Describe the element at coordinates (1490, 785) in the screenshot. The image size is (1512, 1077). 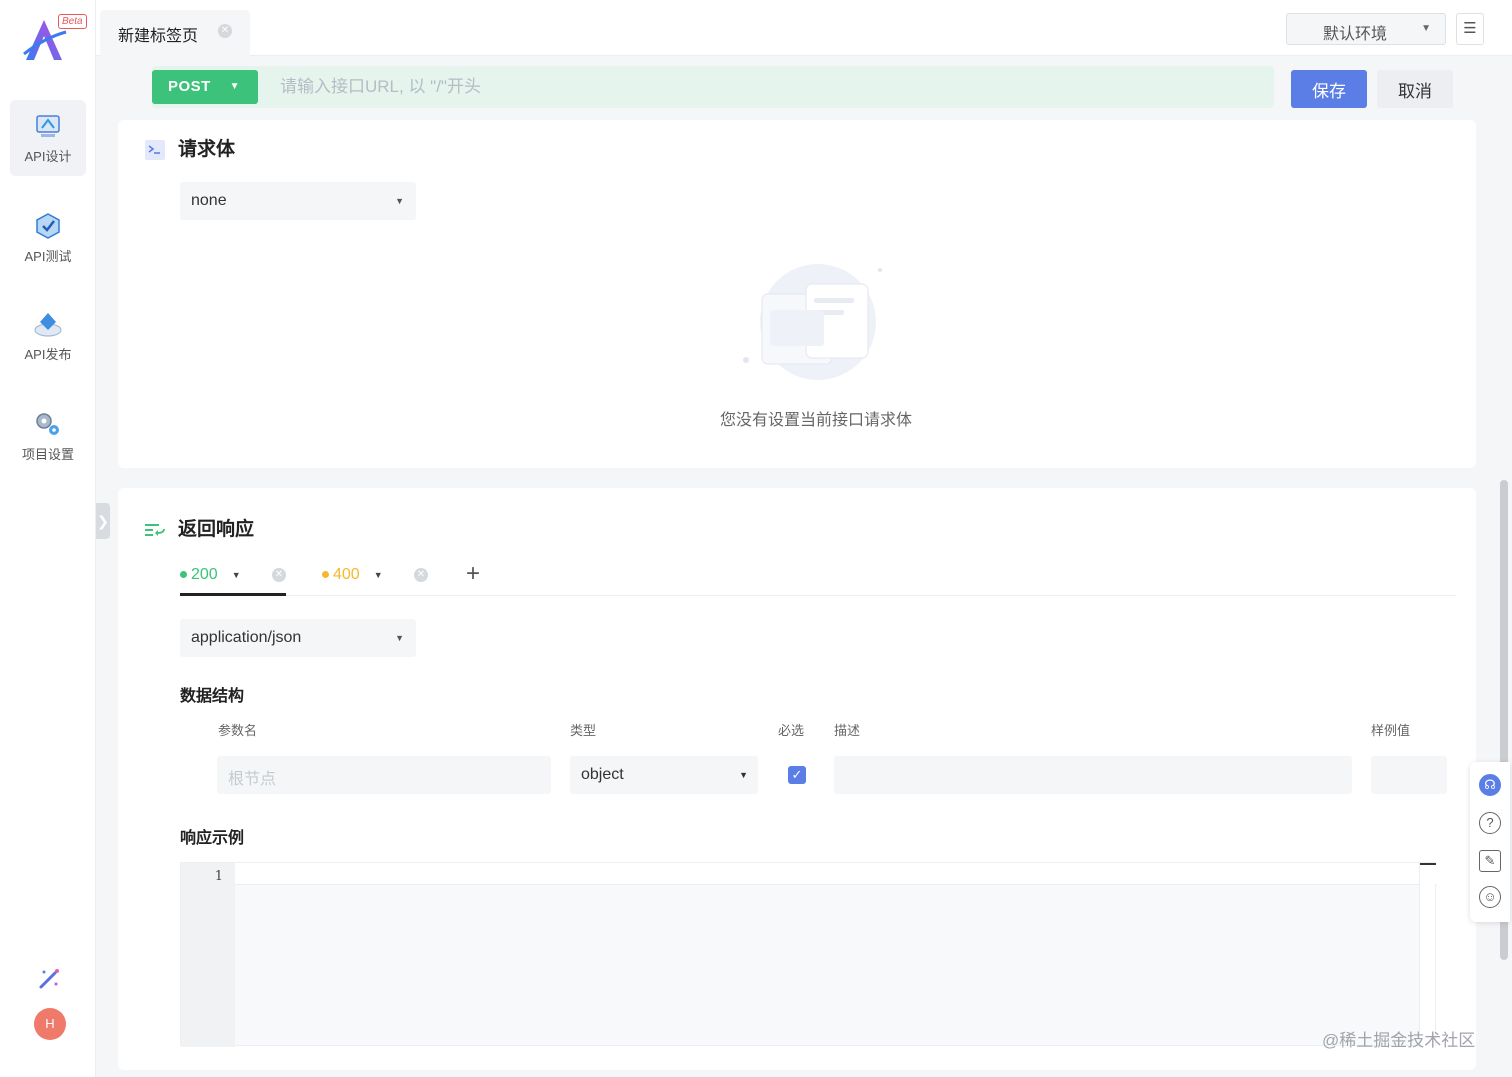
I see `customer-service-icon: ☊` at that location.